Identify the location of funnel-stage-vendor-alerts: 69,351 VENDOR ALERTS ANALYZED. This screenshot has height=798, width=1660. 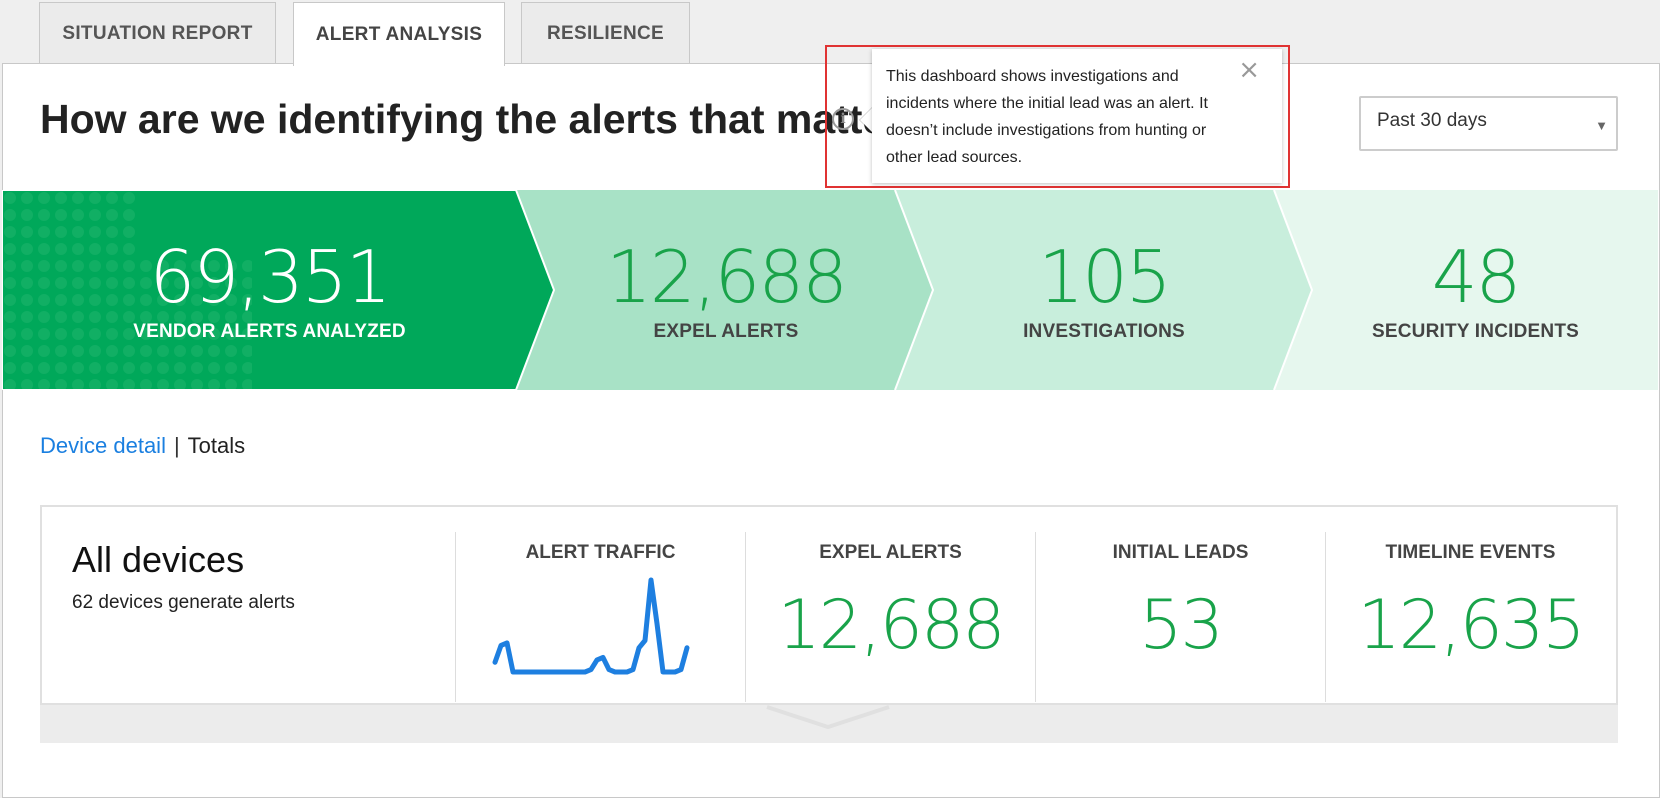
(269, 290).